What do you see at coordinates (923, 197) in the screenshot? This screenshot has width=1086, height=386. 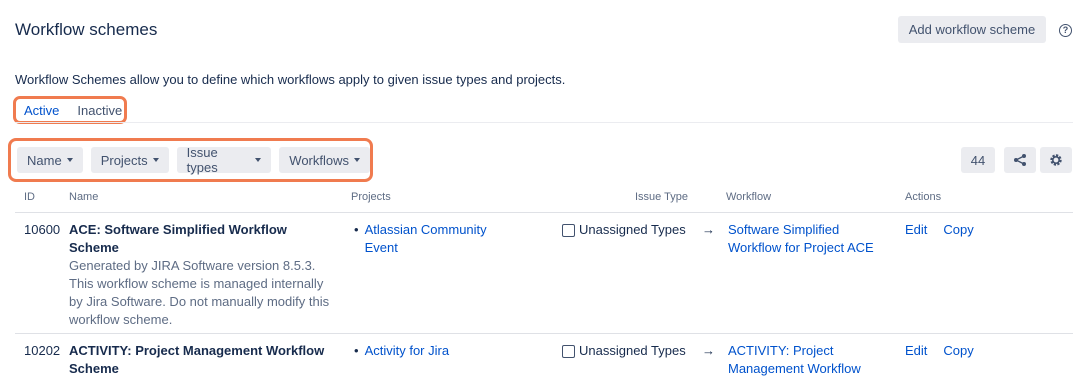 I see `column-header-actions: Actions` at bounding box center [923, 197].